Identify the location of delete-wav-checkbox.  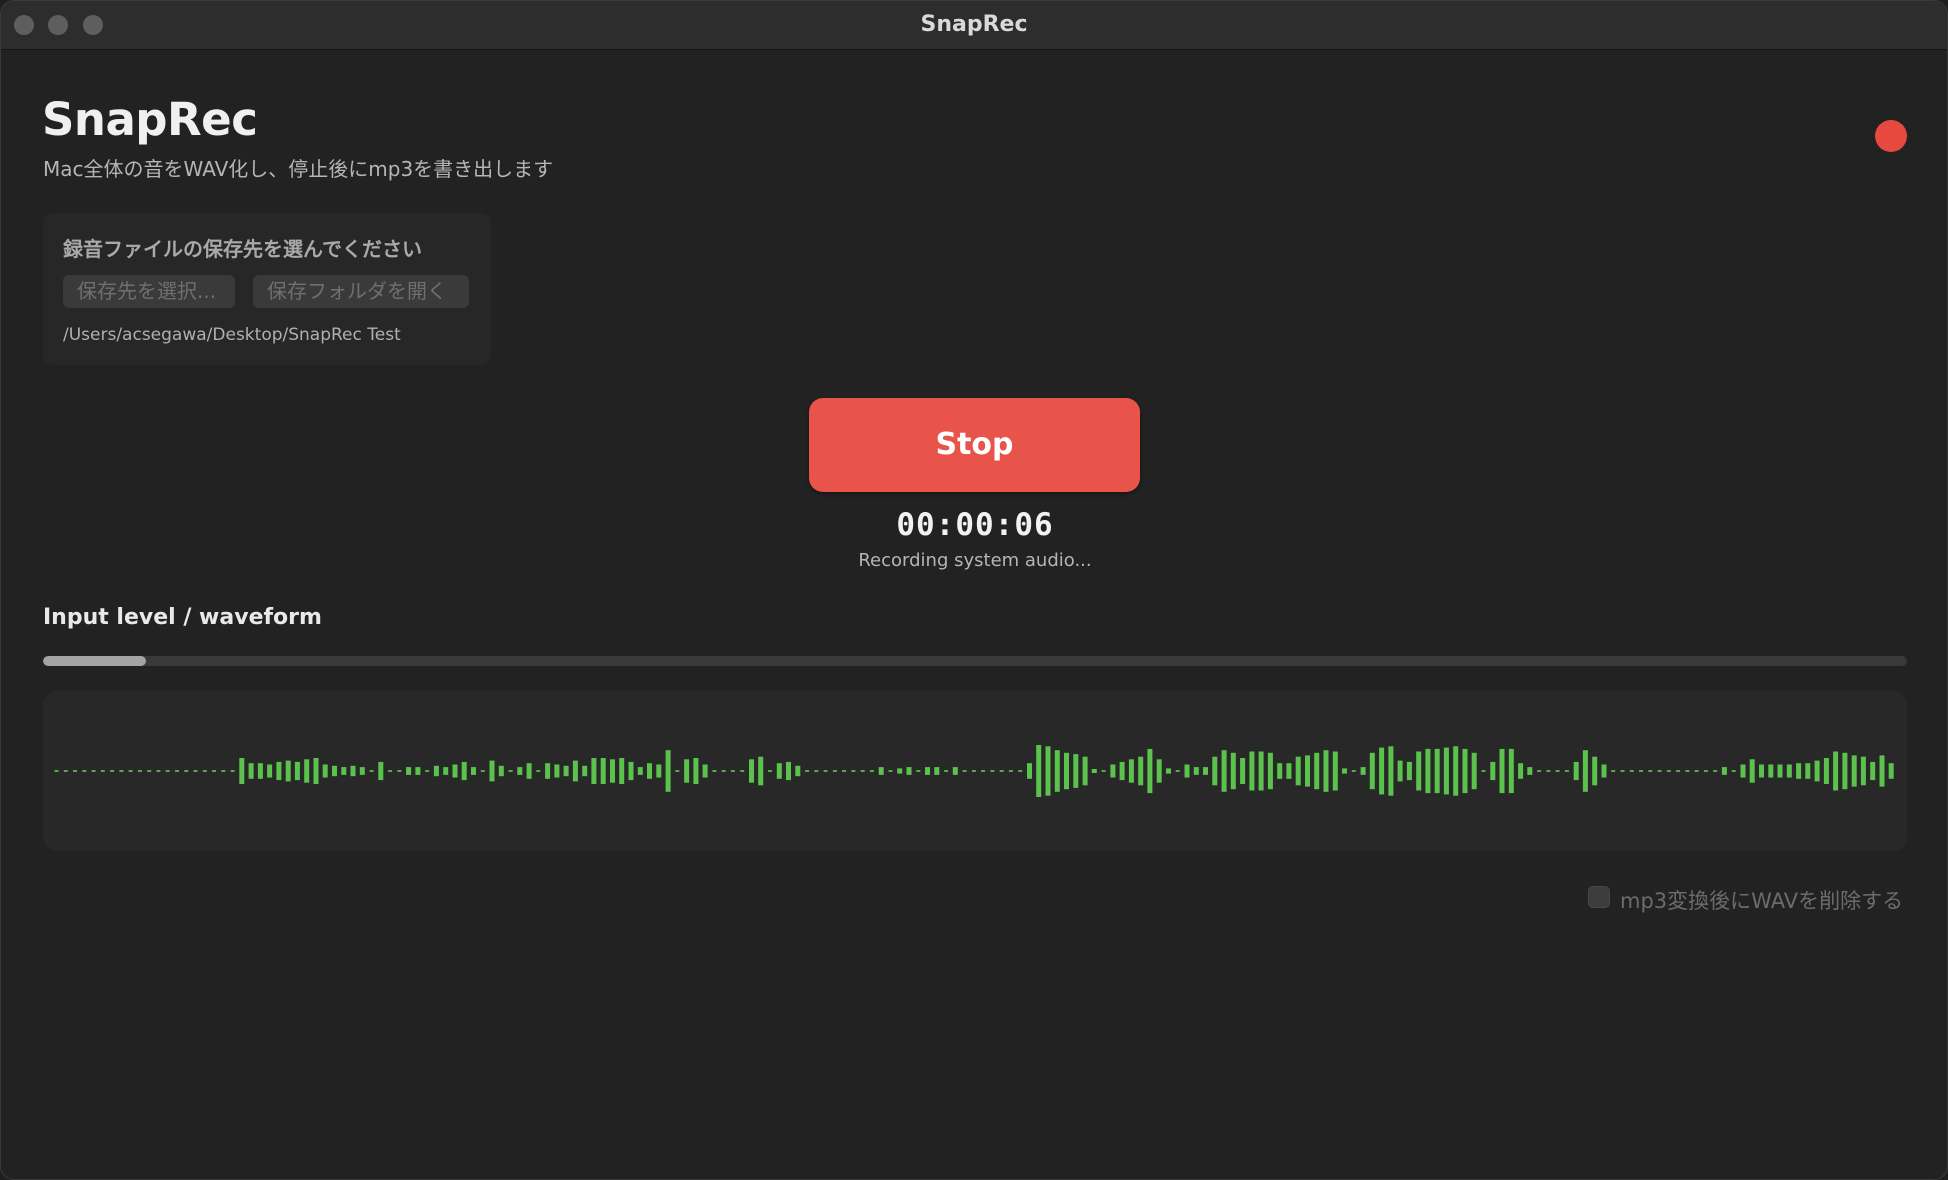
(1599, 897).